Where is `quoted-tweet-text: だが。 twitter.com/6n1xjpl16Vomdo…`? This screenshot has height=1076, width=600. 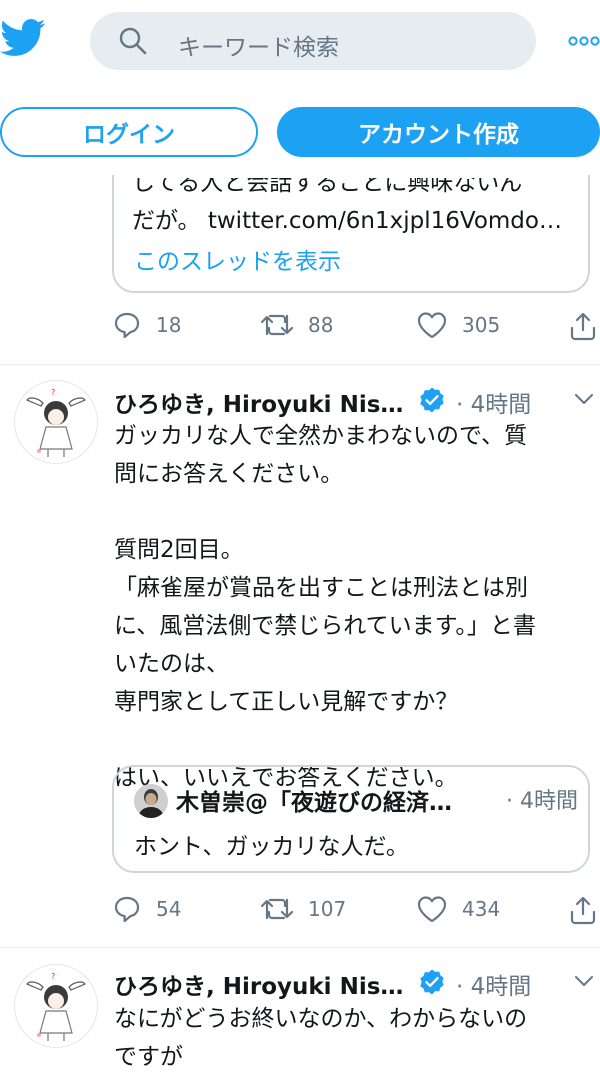
quoted-tweet-text: だが。 twitter.com/6n1xjpl16Vomdo… is located at coordinates (347, 221).